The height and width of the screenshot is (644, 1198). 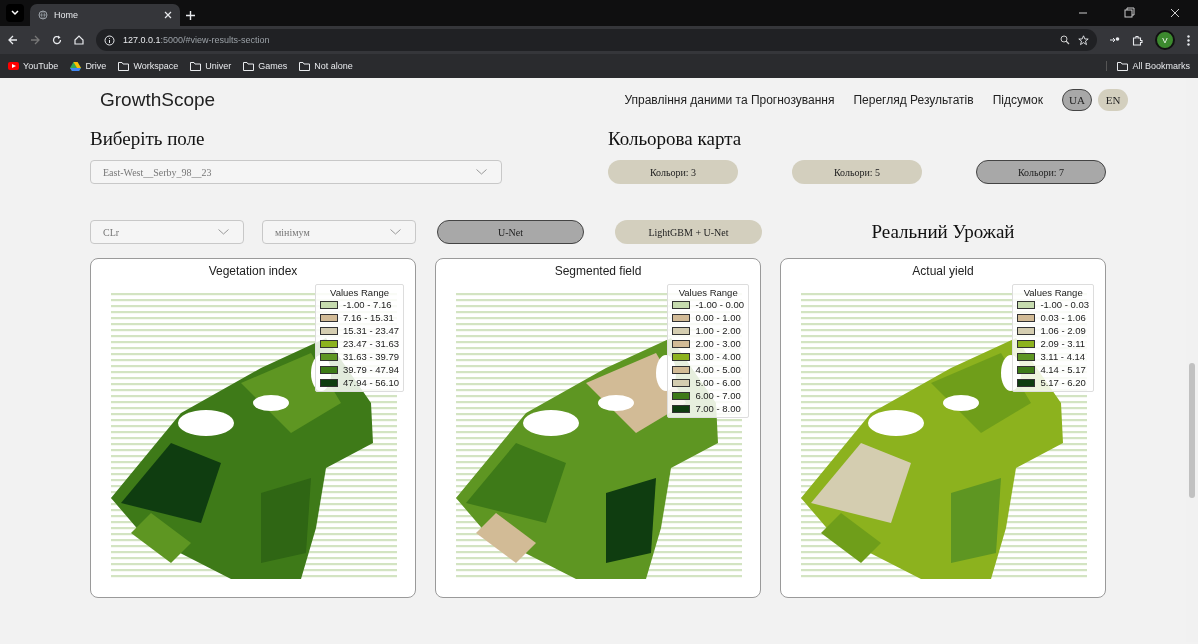 I want to click on color-count-button: Кольори: 7, so click(x=1041, y=172).